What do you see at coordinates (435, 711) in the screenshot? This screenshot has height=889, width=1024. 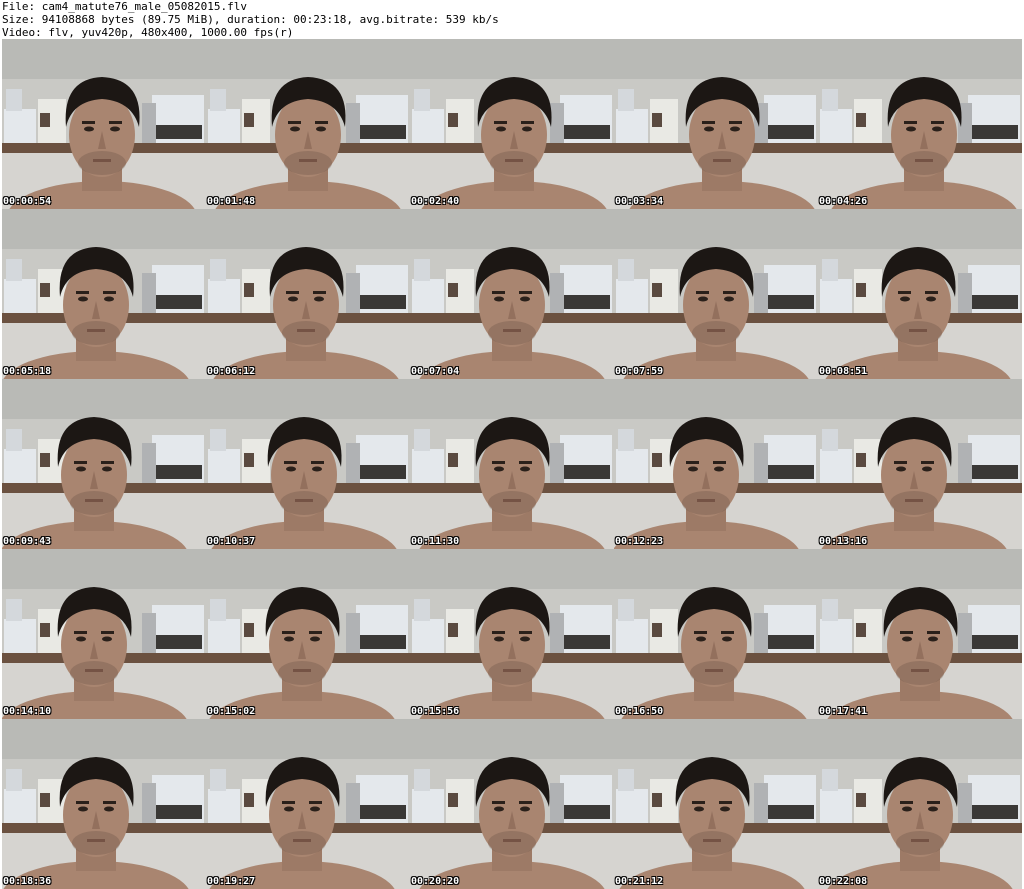 I see `frame-timestamp: 00:15:56` at bounding box center [435, 711].